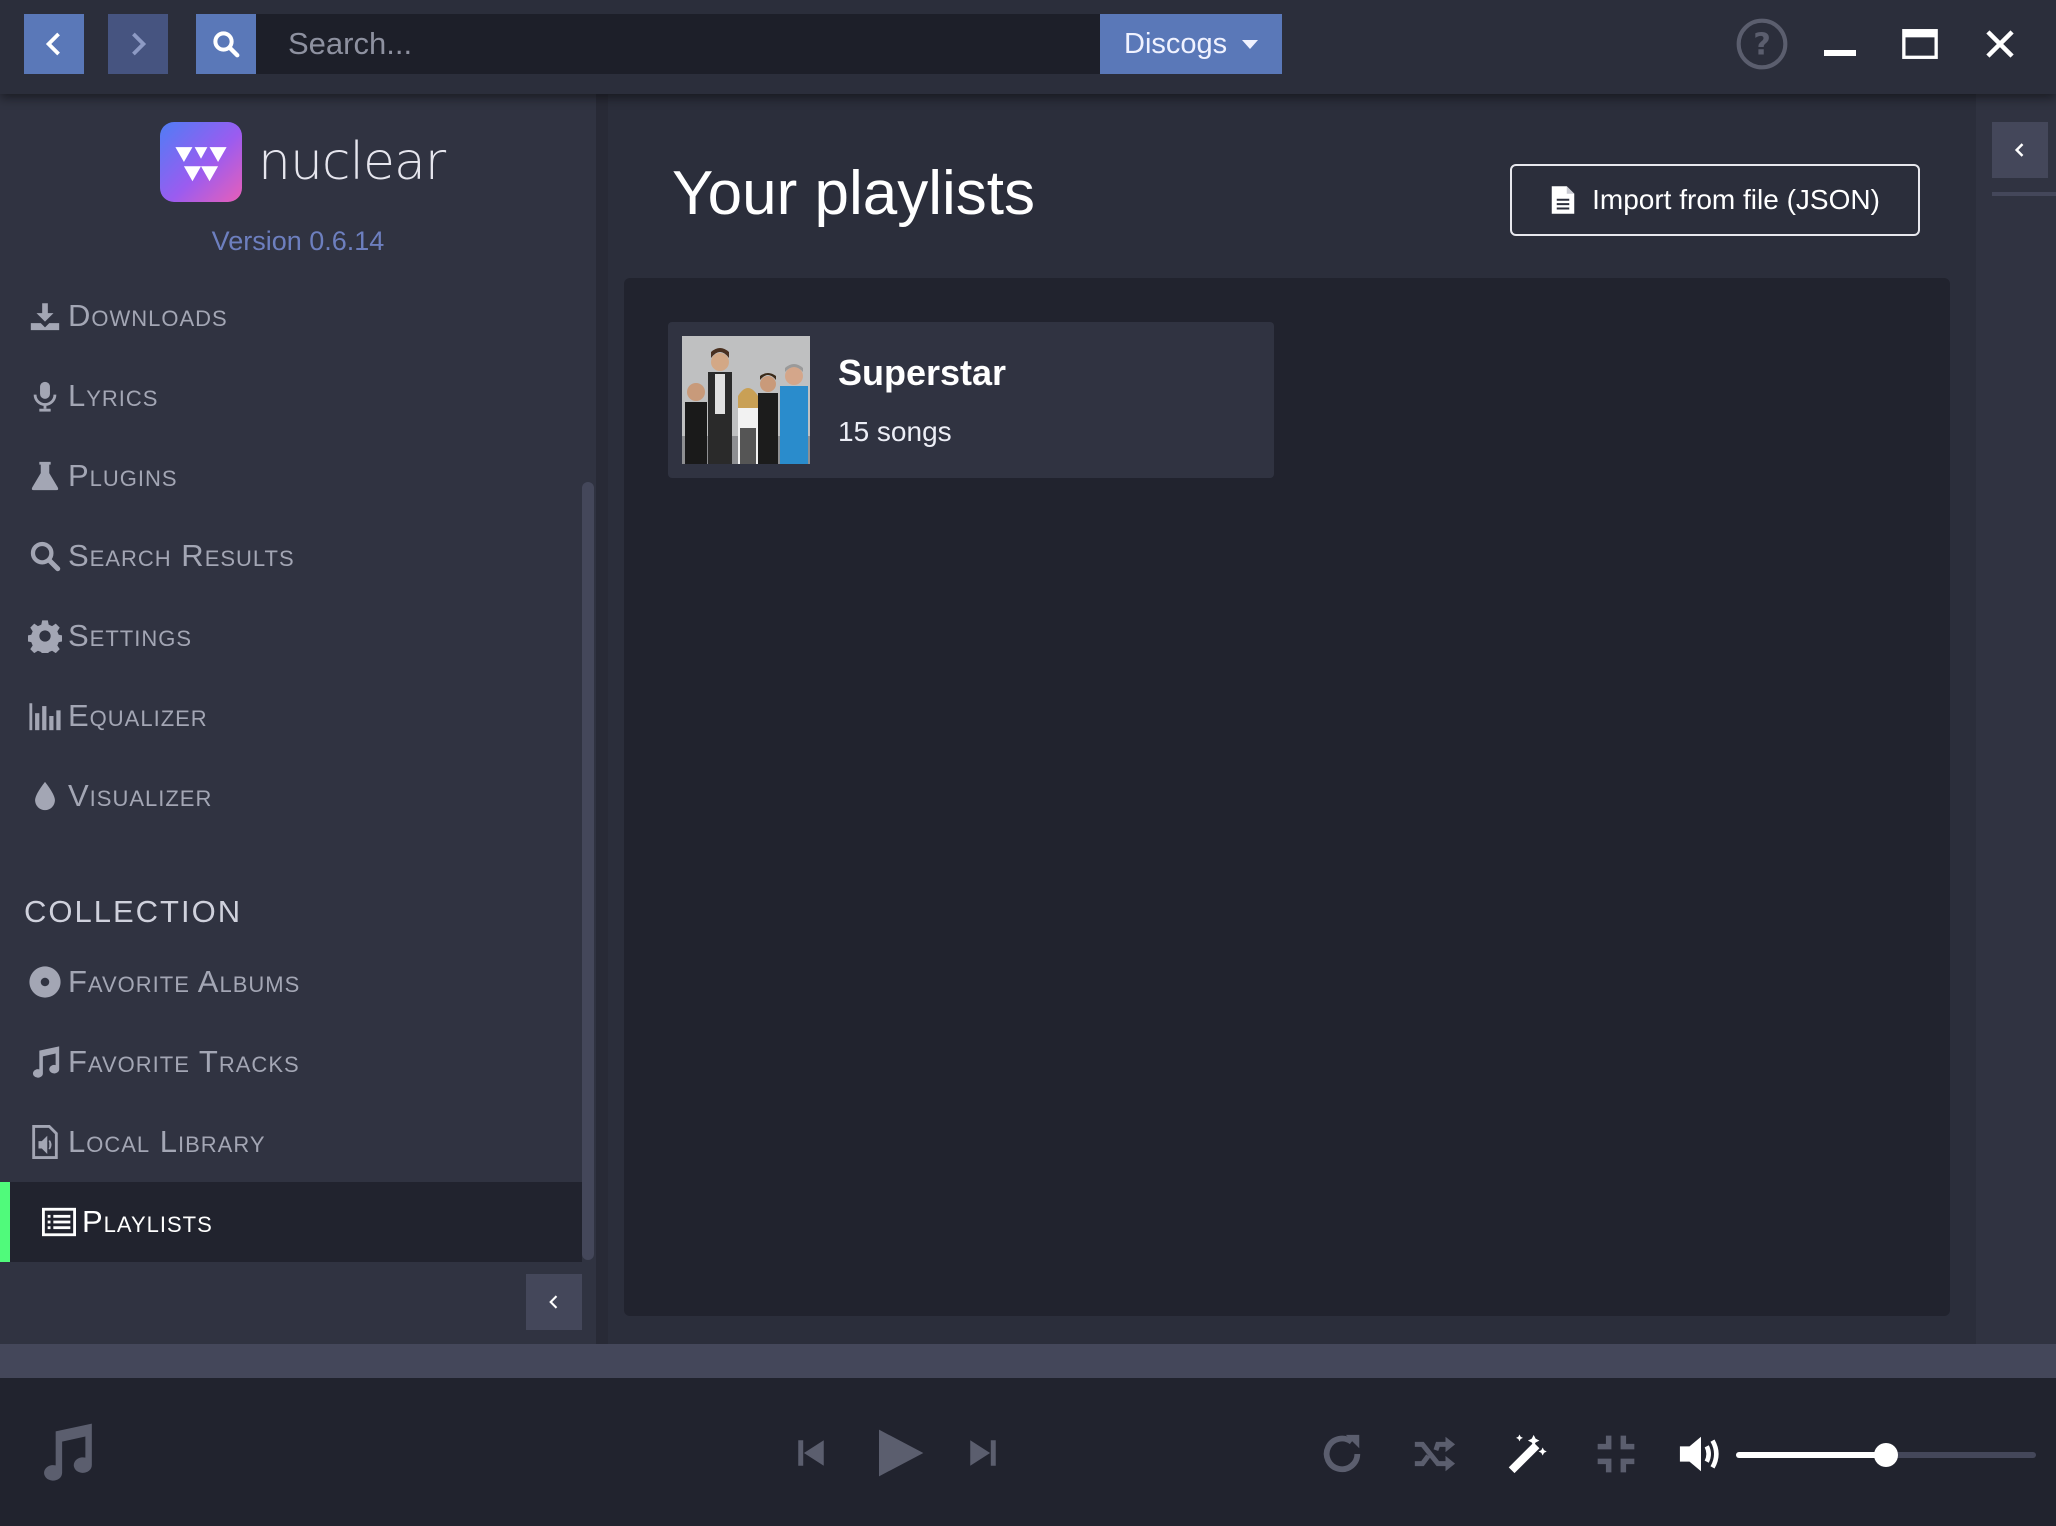 The image size is (2056, 1526). I want to click on compress-icon, so click(1616, 1454).